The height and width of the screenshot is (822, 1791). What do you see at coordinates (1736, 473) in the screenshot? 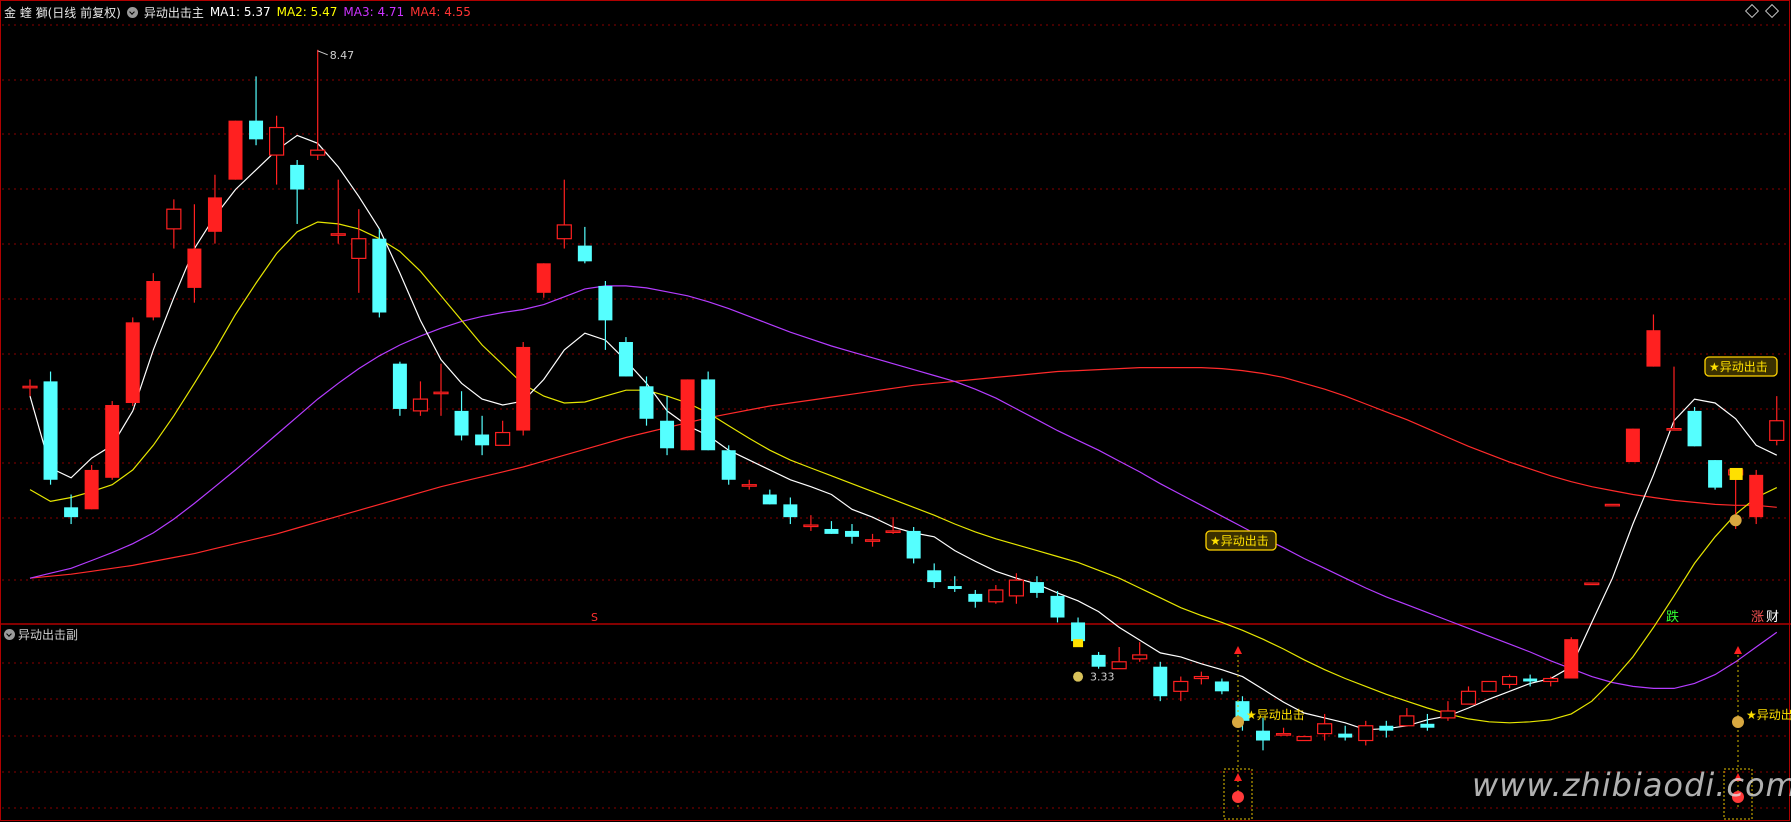
I see `signal-dot` at bounding box center [1736, 473].